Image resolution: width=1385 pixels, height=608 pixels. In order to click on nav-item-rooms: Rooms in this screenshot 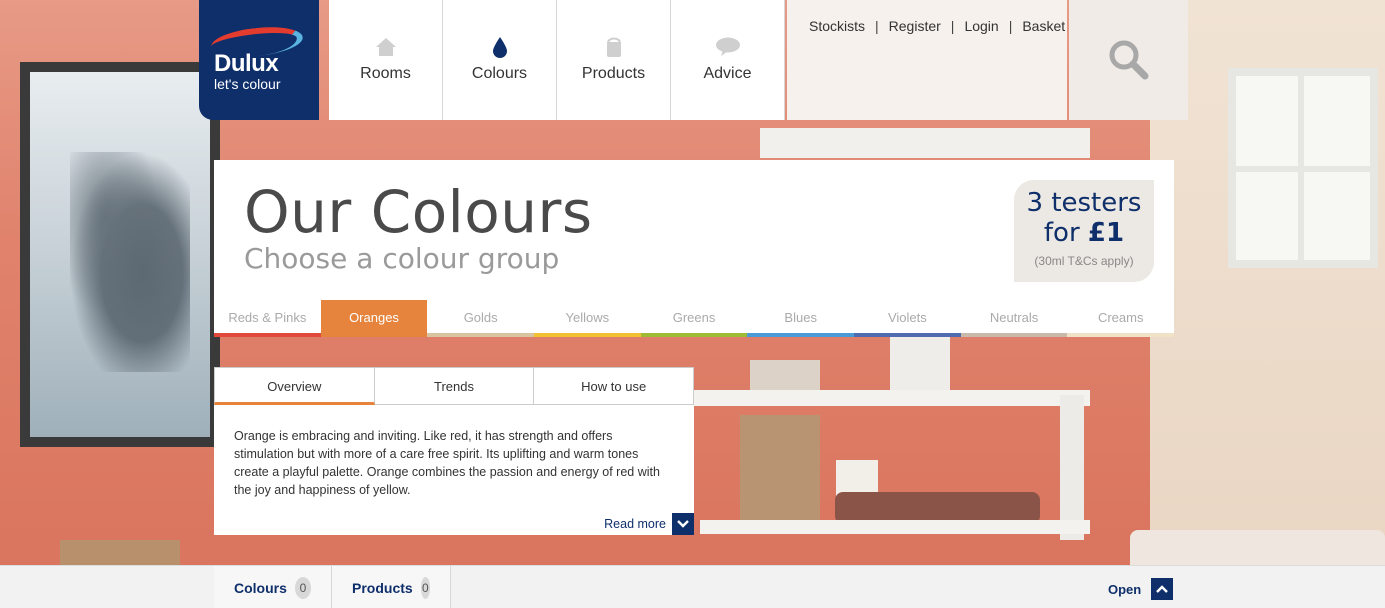, I will do `click(386, 60)`.